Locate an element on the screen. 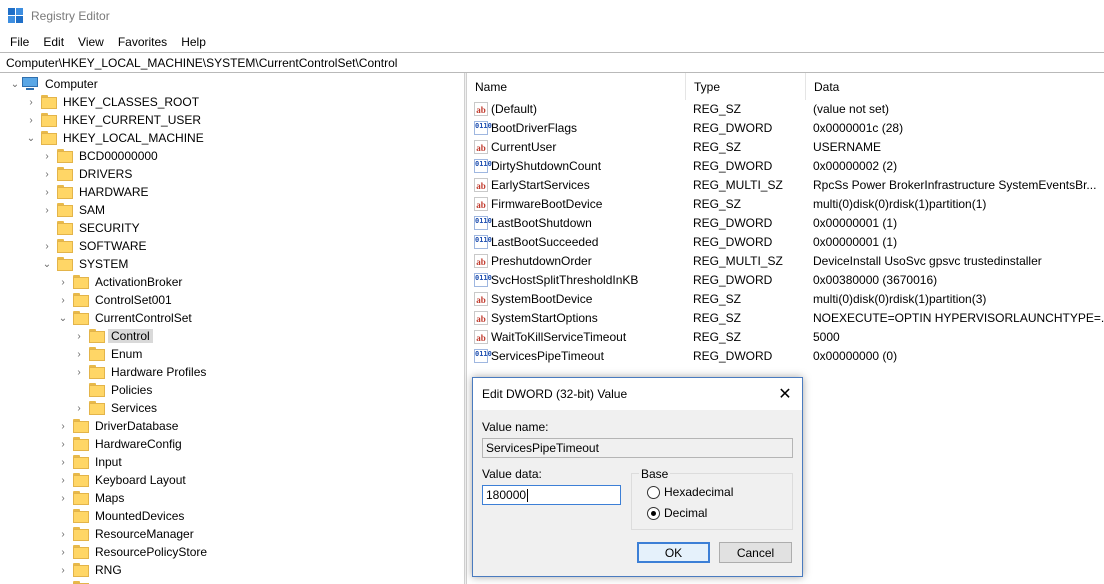 The width and height of the screenshot is (1104, 584). tree-item-hardware: › HARDWARE is located at coordinates (97, 192).